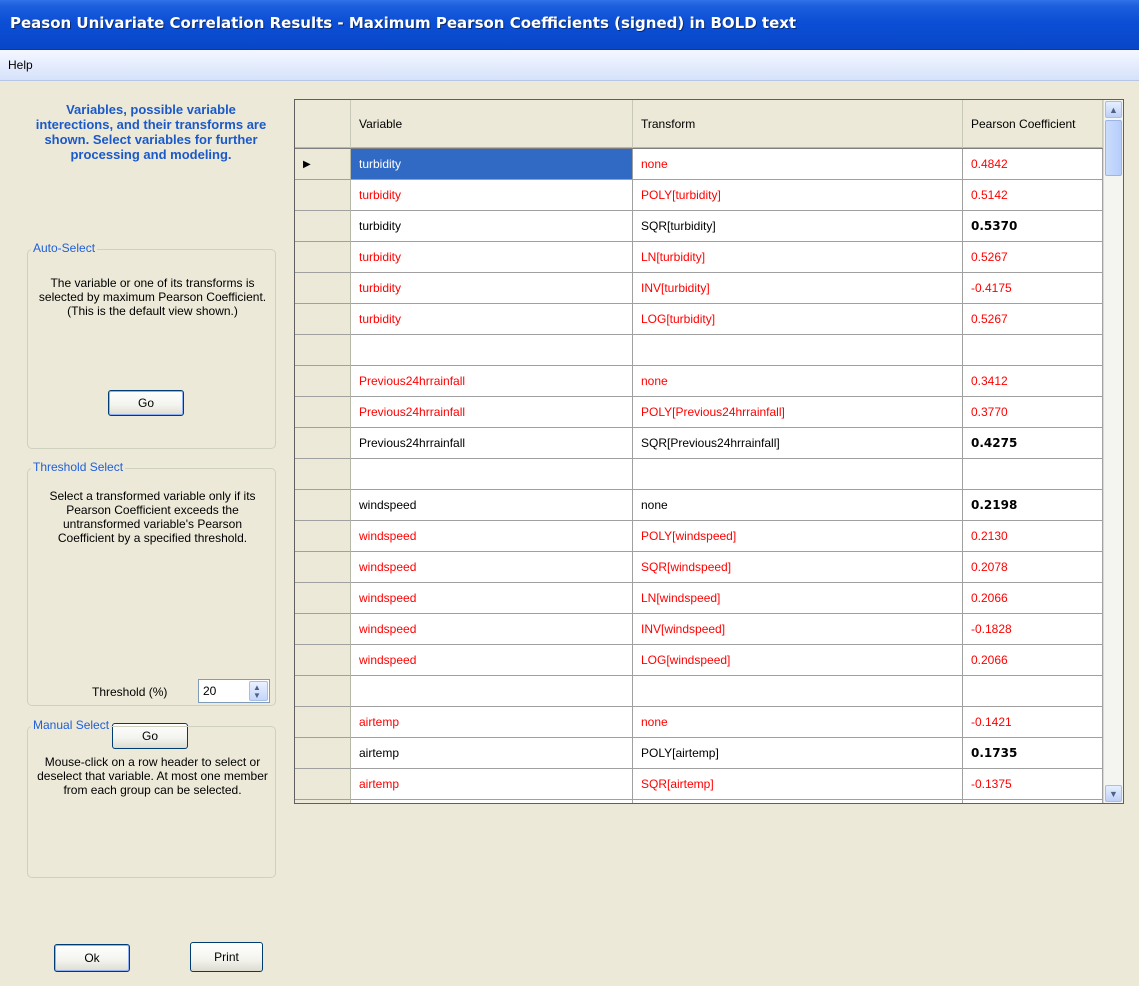 The height and width of the screenshot is (986, 1139). Describe the element at coordinates (20, 65) in the screenshot. I see `menu-help: Help` at that location.